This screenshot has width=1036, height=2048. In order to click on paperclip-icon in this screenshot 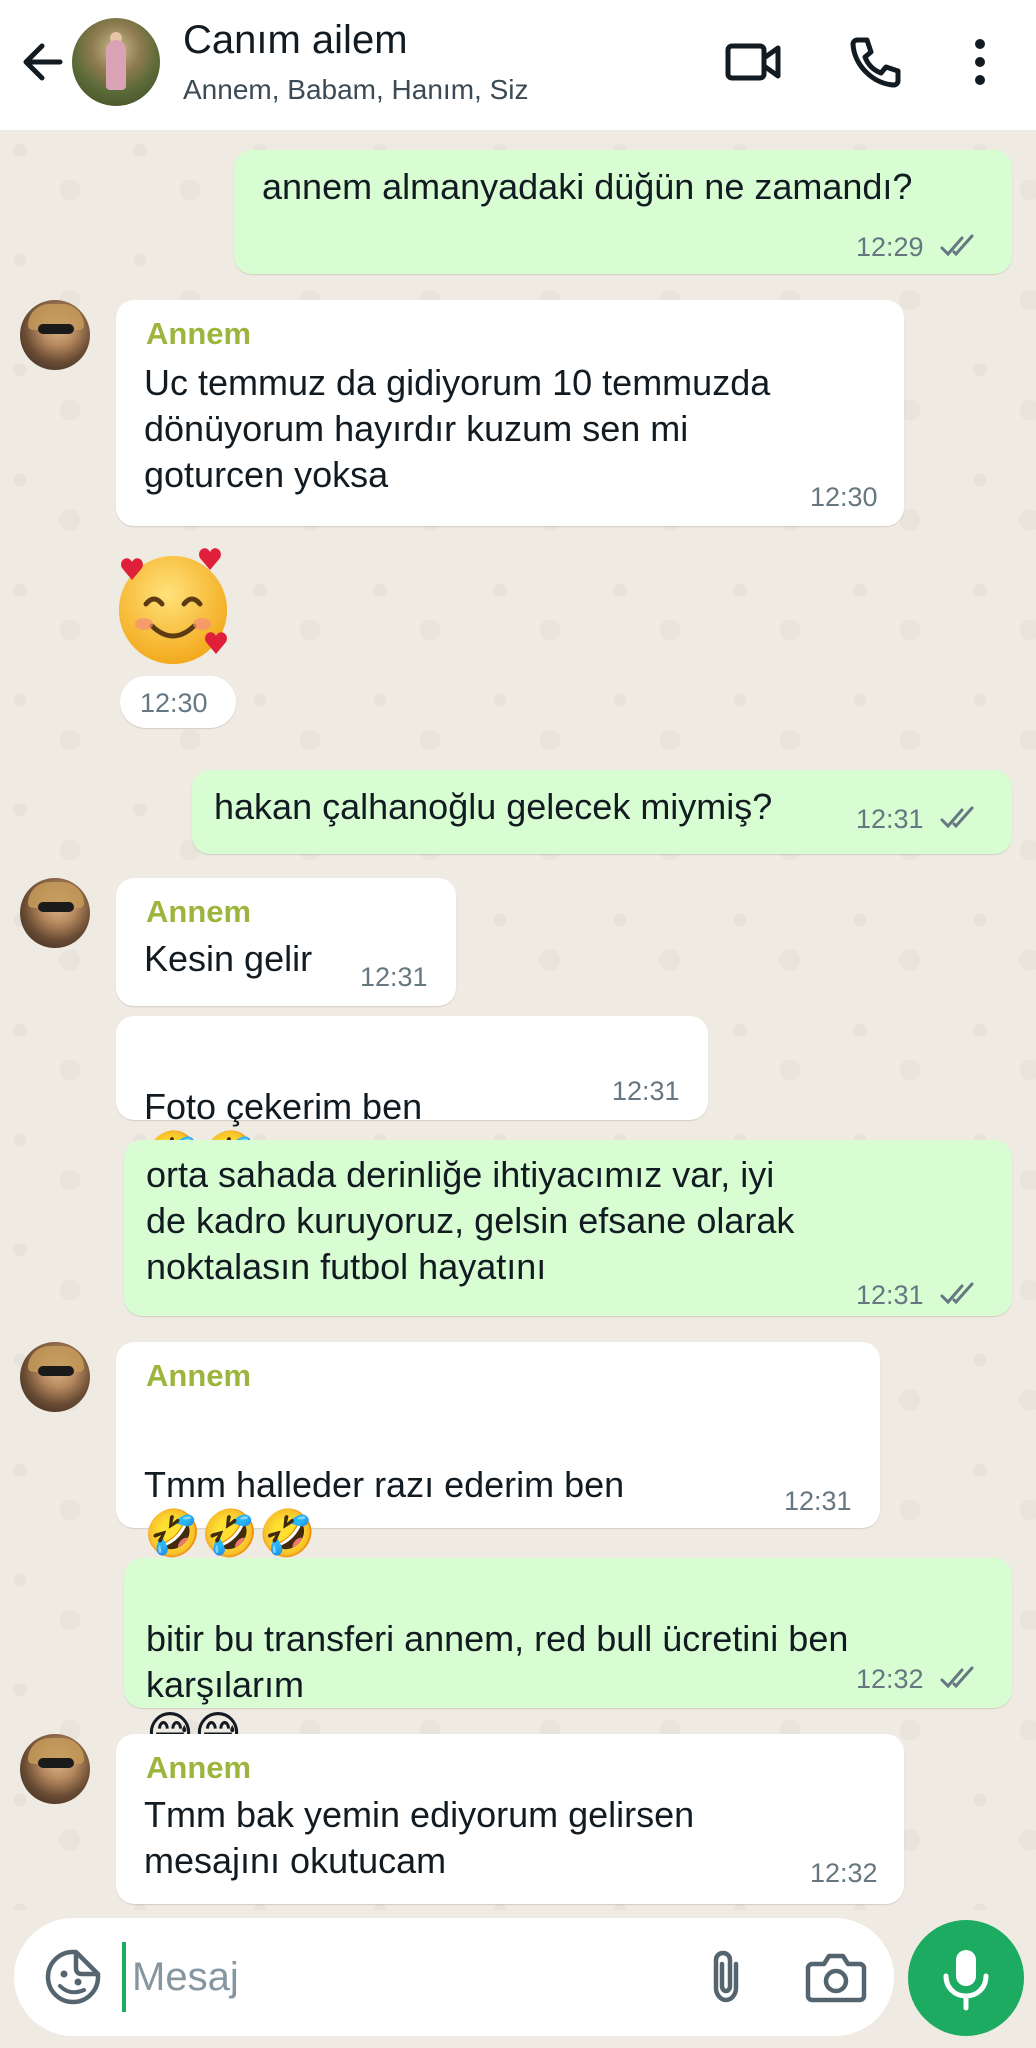, I will do `click(726, 1976)`.